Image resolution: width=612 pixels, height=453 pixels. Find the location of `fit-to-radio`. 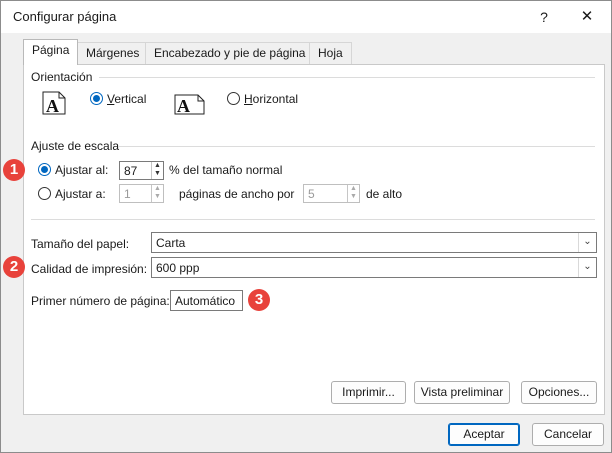

fit-to-radio is located at coordinates (44, 193).